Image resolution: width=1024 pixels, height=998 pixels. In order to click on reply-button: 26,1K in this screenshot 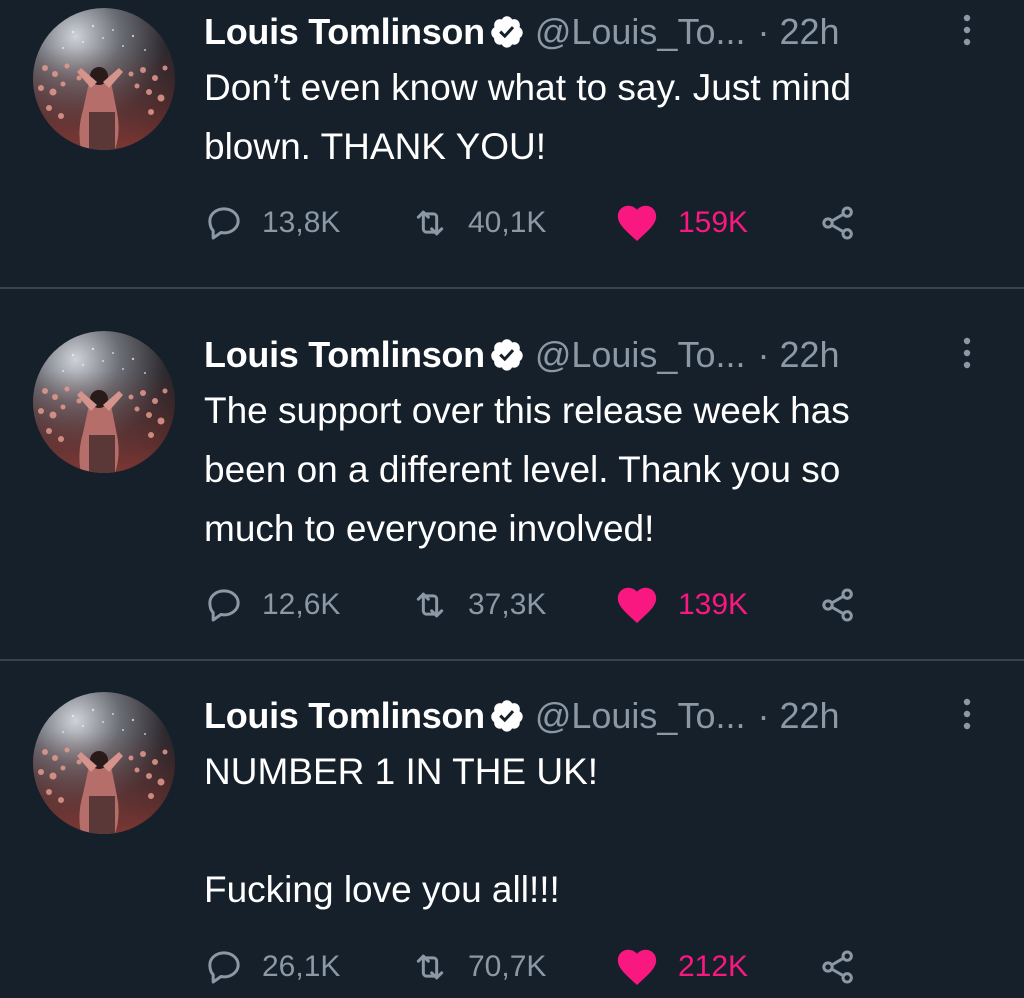, I will do `click(272, 967)`.